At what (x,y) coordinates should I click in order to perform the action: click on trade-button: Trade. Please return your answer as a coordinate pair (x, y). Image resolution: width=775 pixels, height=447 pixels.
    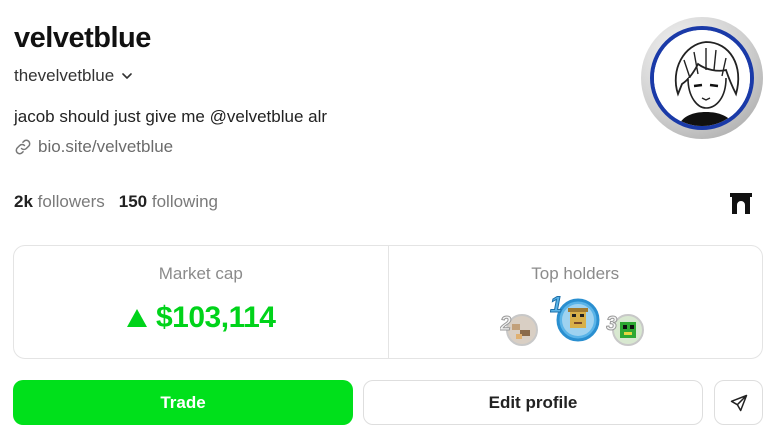
    Looking at the image, I should click on (183, 402).